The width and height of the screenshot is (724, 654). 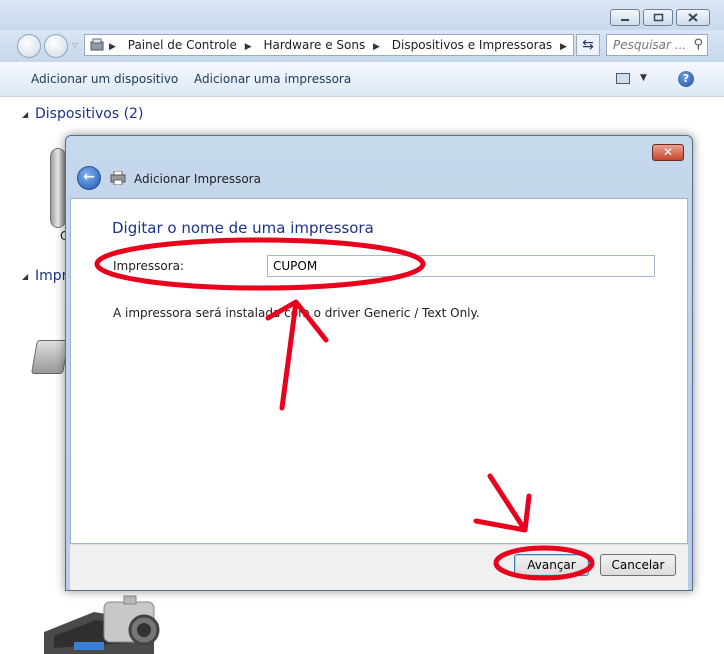 I want to click on close-icon, so click(x=693, y=17).